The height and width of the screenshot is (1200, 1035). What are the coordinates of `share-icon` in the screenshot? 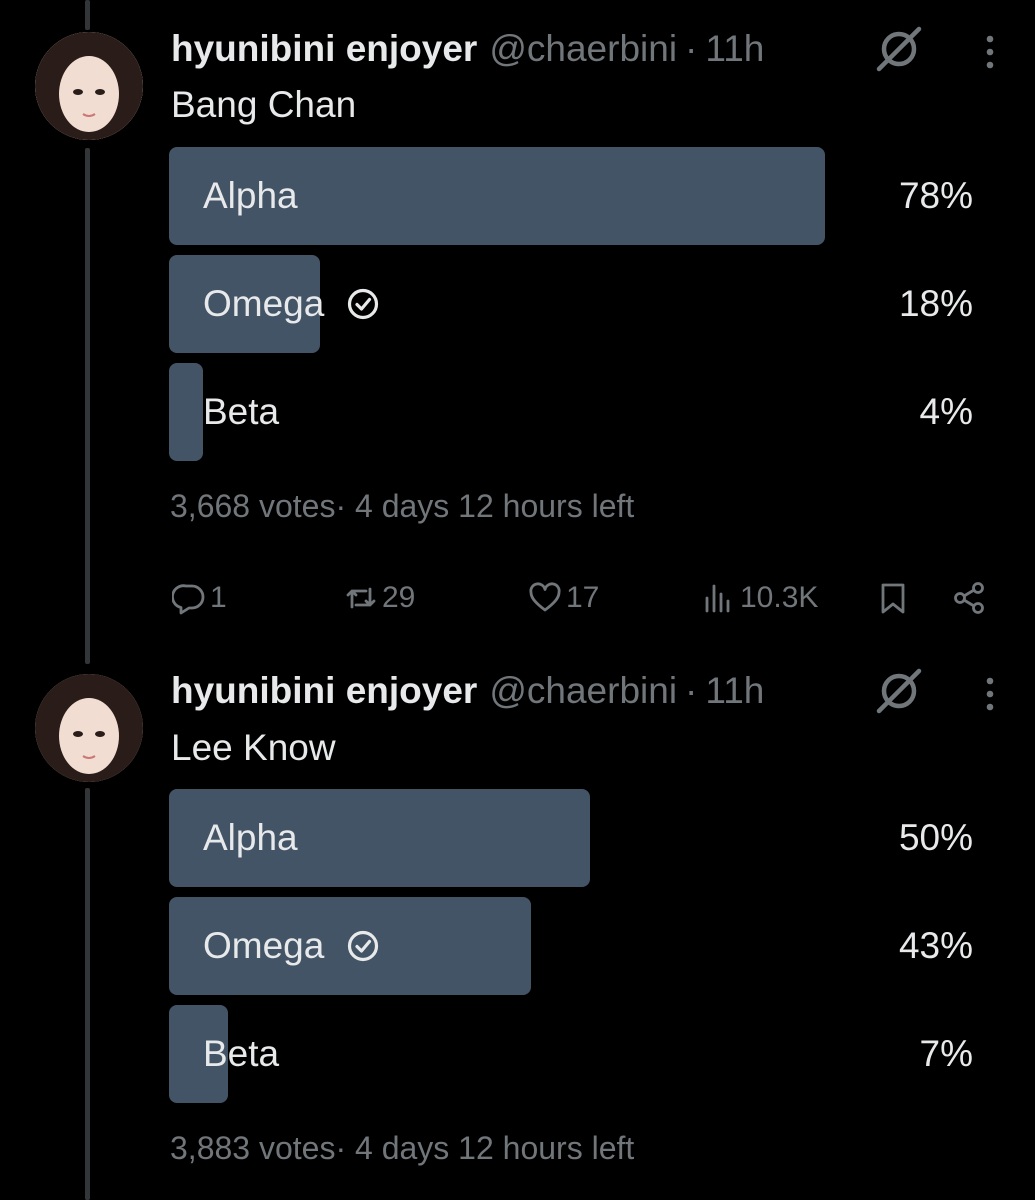 It's located at (969, 598).